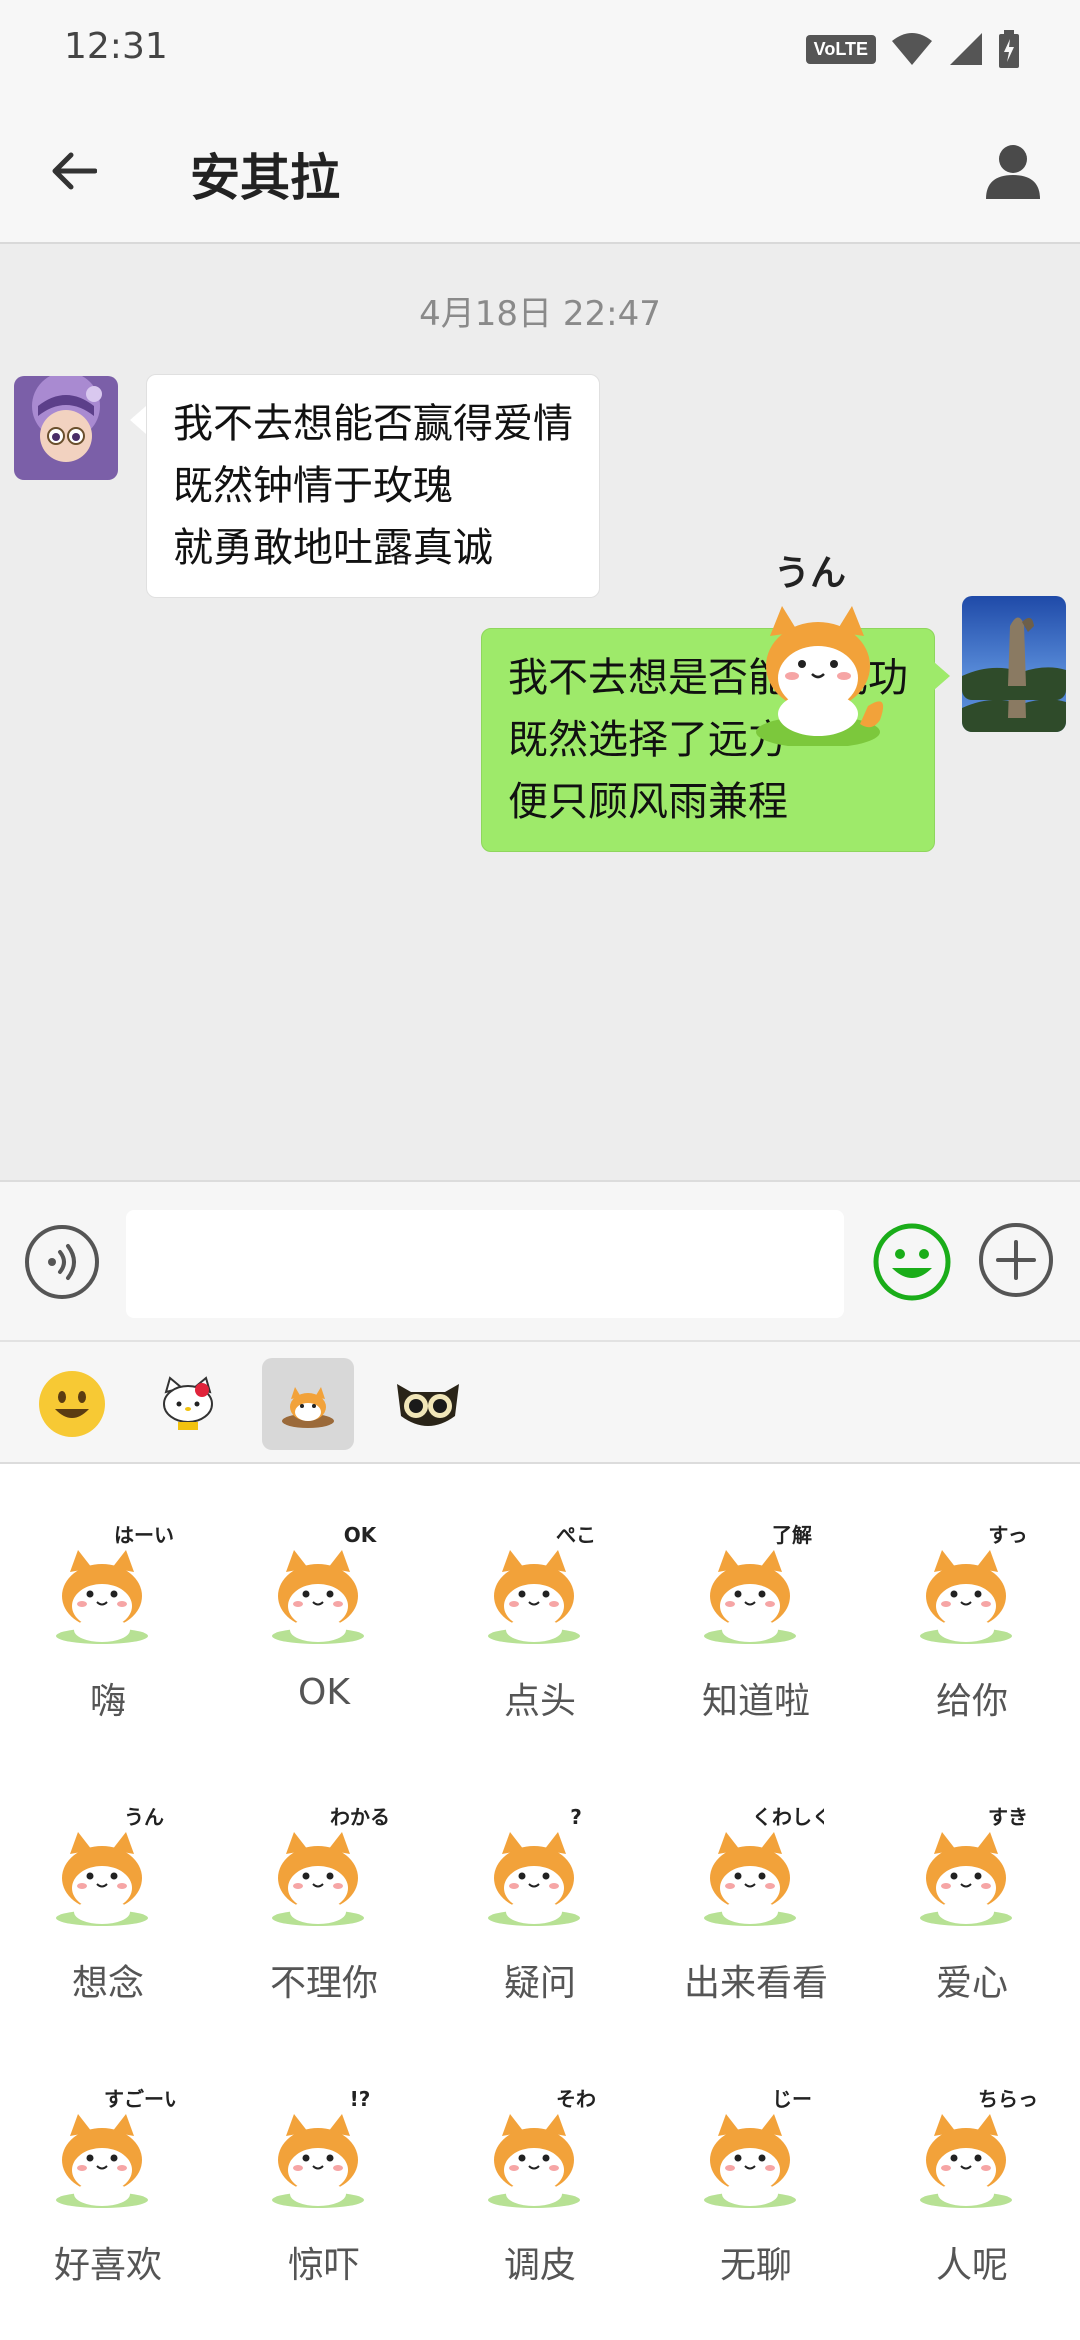 The height and width of the screenshot is (2340, 1080). I want to click on status-bar: 12:31 VoLTE, so click(540, 48).